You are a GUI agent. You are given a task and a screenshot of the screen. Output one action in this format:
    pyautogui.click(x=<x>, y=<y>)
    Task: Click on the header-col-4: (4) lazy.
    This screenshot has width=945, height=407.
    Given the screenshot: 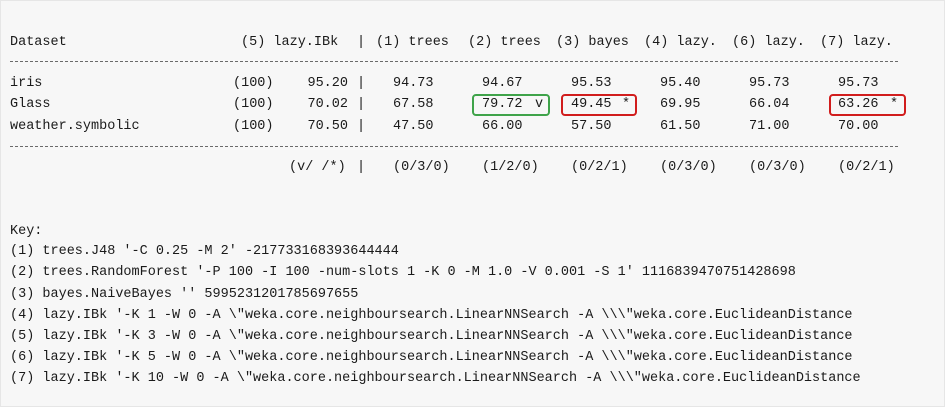 What is the action you would take?
    pyautogui.click(x=680, y=42)
    